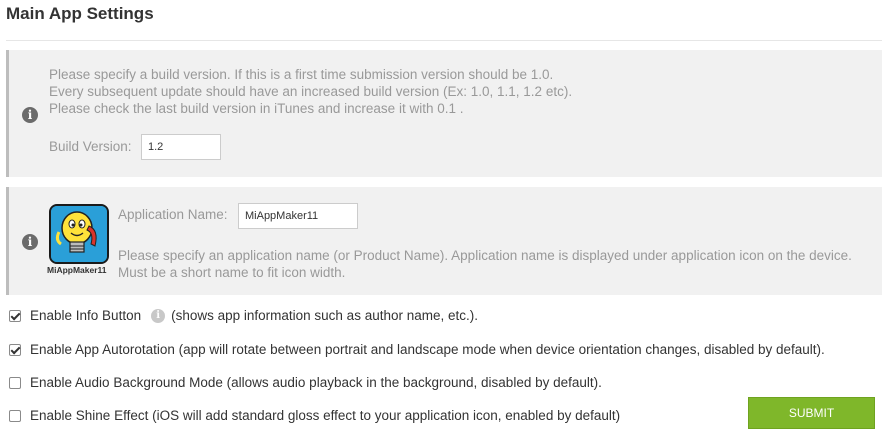 This screenshot has height=435, width=882. What do you see at coordinates (80, 13) in the screenshot?
I see `page-title: Main App Settings` at bounding box center [80, 13].